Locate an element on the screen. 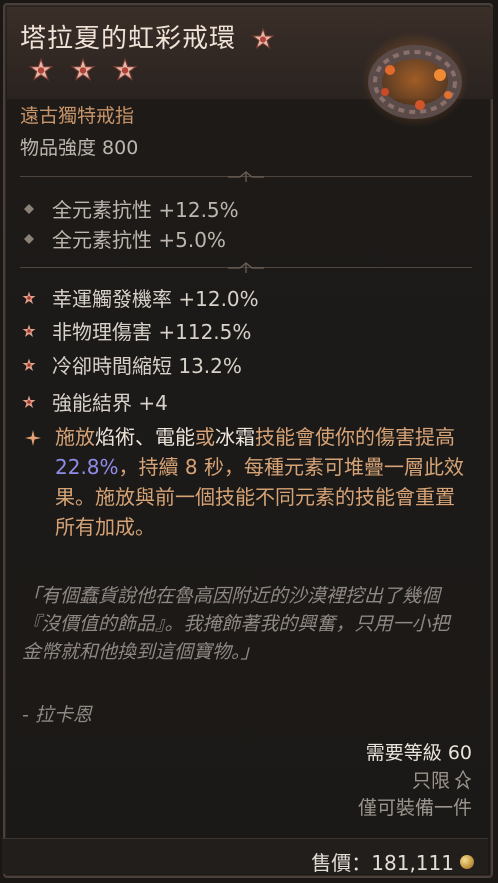  rating-stars is located at coordinates (83, 71).